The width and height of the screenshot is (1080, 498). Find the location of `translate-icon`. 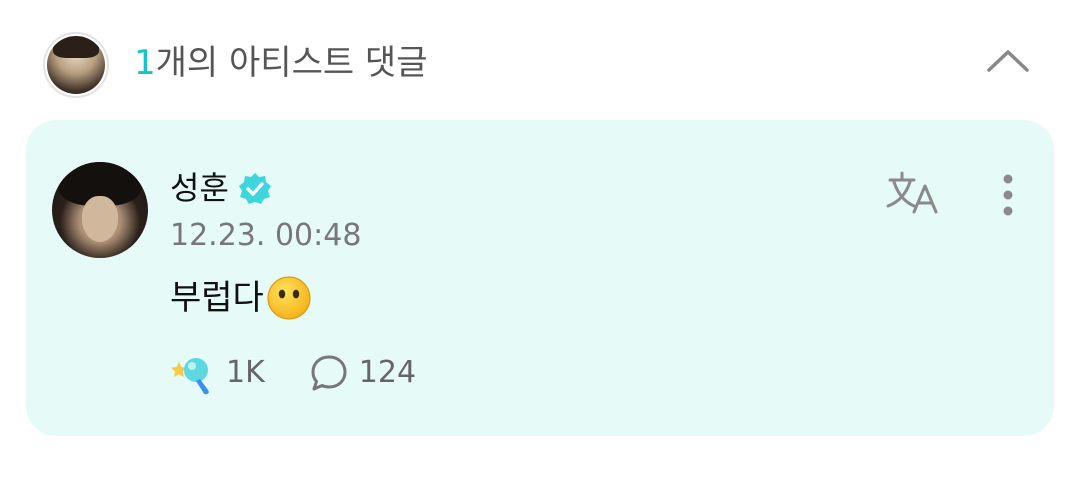

translate-icon is located at coordinates (912, 192).